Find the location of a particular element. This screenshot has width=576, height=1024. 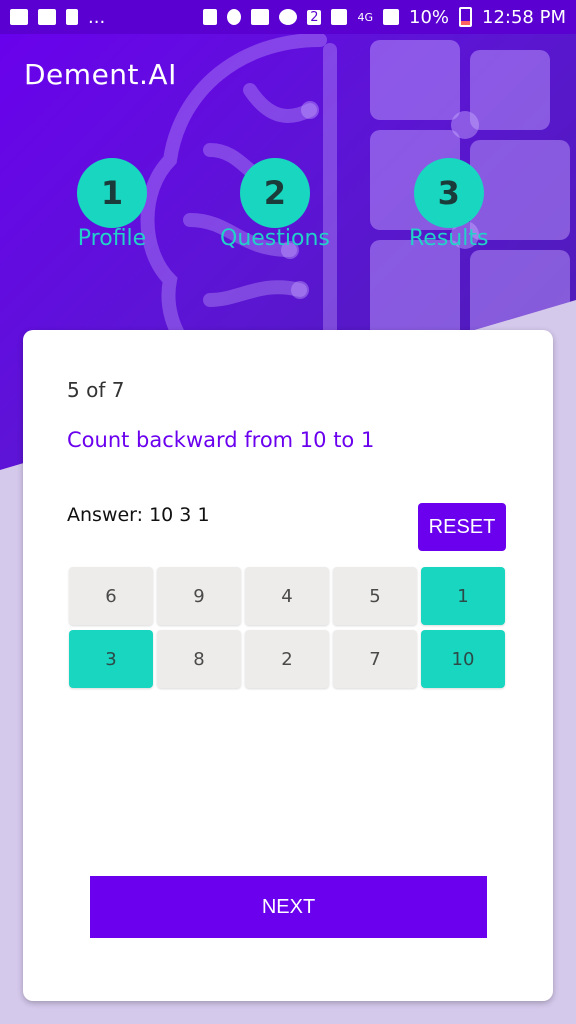

network-type: 4G is located at coordinates (365, 17).